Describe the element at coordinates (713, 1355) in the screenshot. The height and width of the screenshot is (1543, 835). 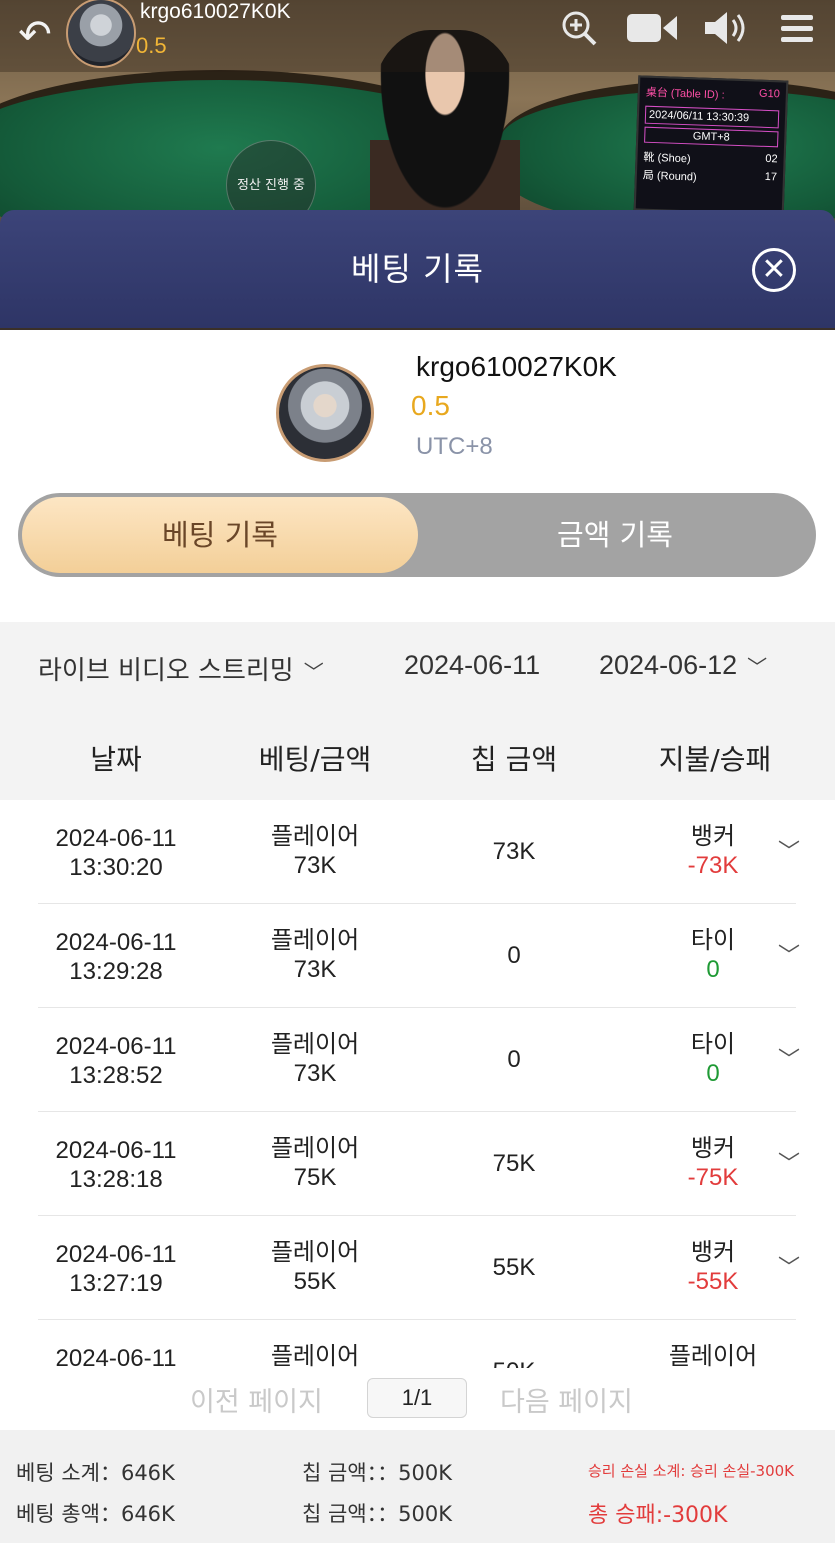
I see `row-result: 플레이어` at that location.